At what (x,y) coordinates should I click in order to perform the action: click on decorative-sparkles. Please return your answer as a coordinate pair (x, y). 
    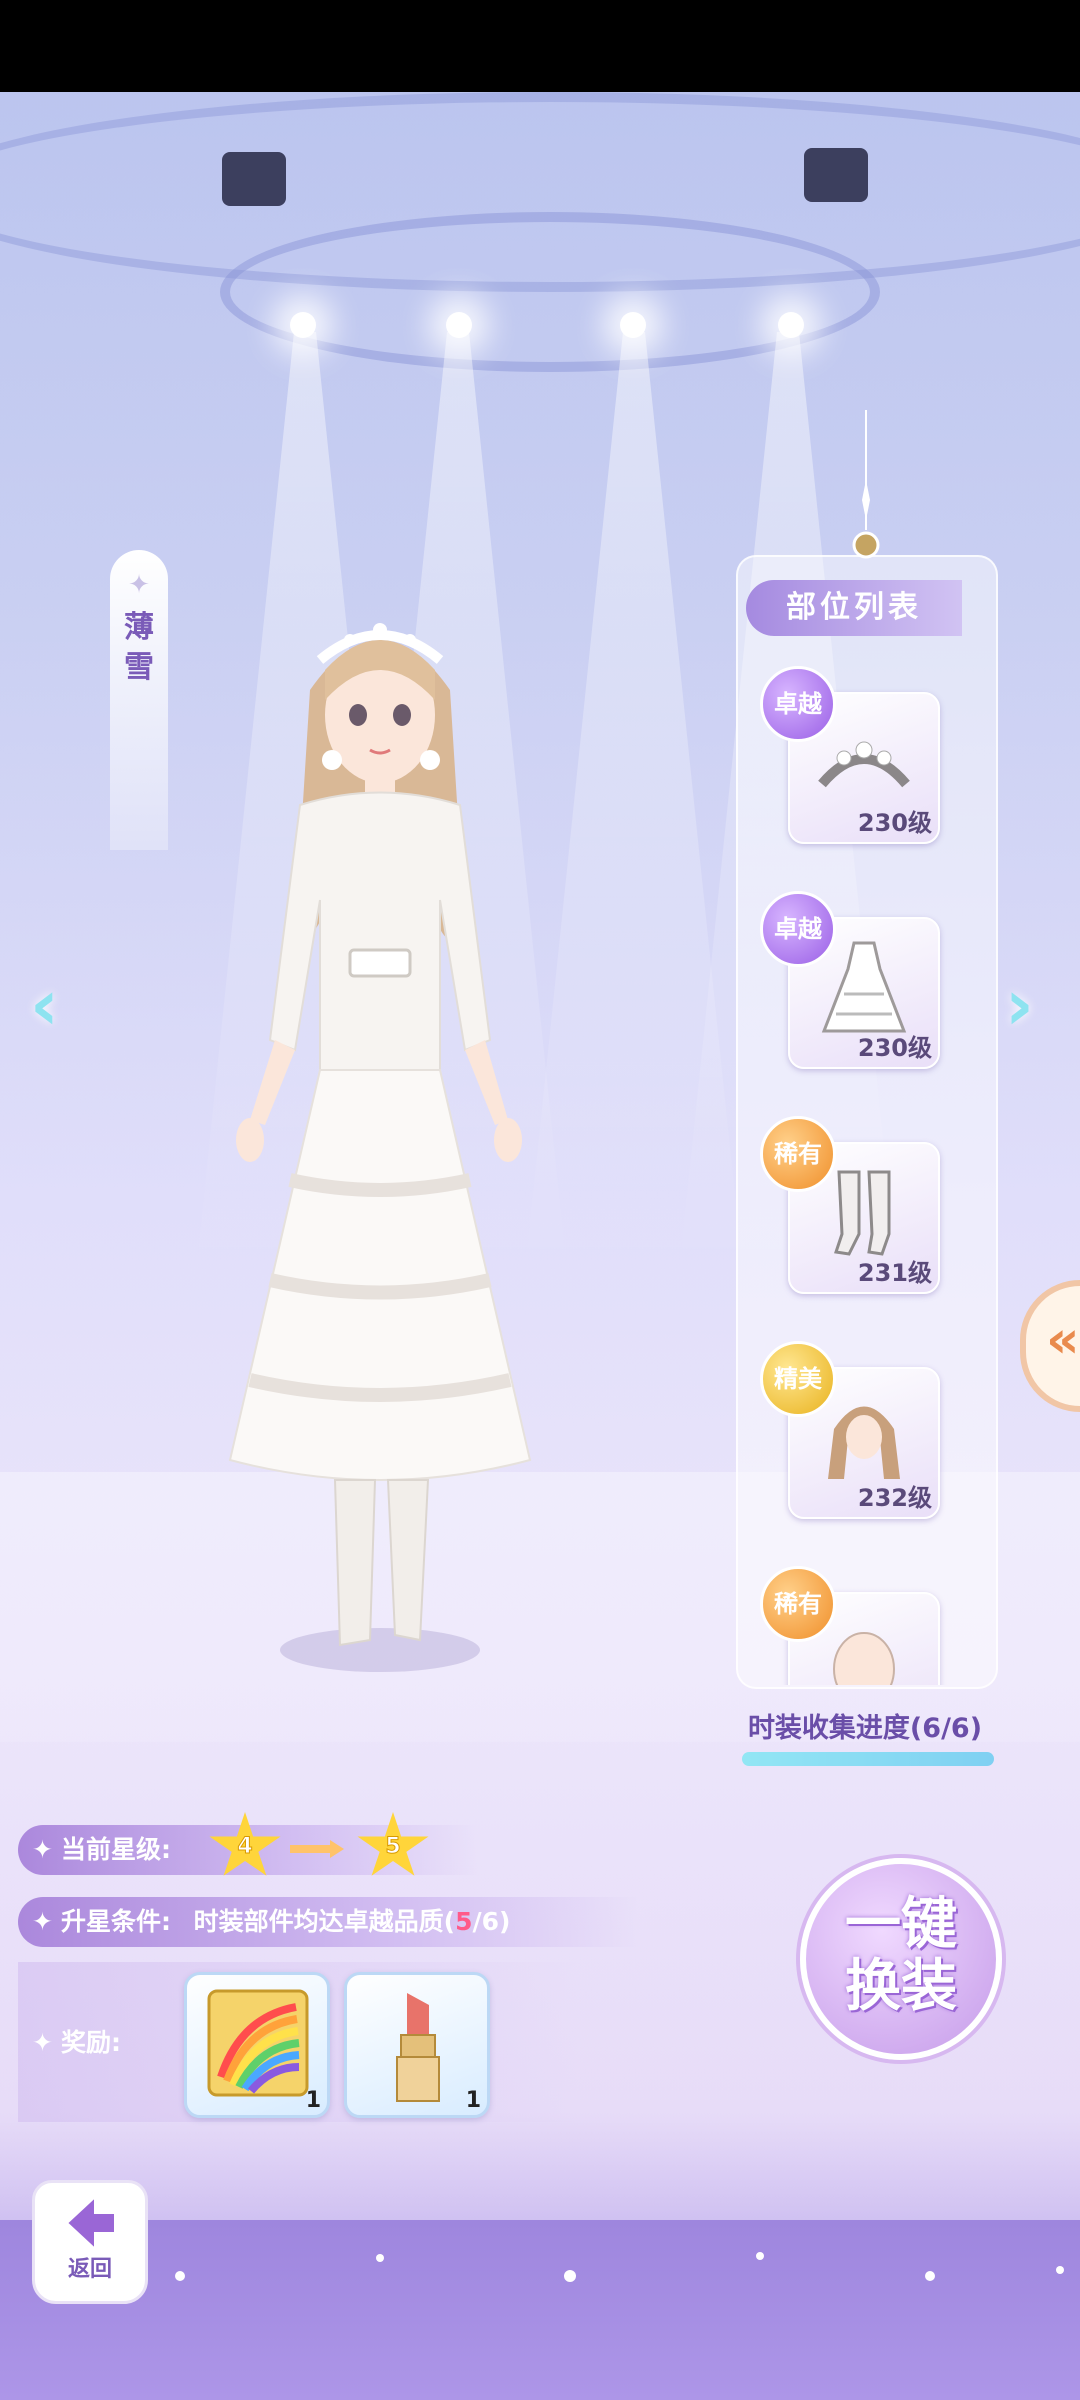
    Looking at the image, I should click on (619, 2267).